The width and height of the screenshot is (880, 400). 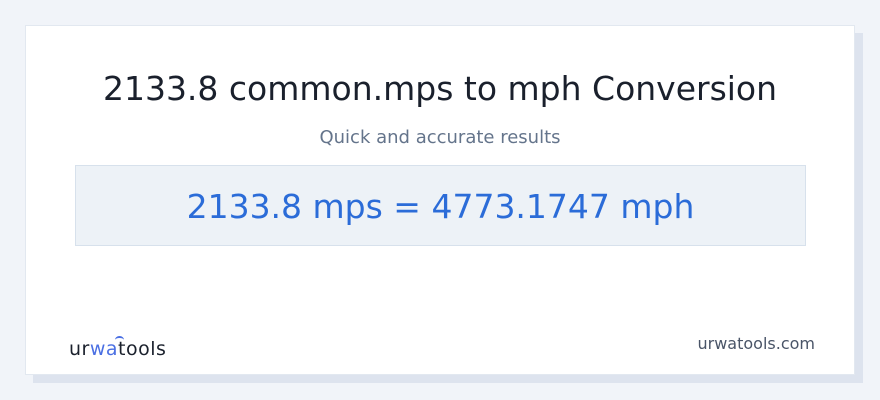 I want to click on page-subtitle: Quick and accurate results, so click(x=440, y=137).